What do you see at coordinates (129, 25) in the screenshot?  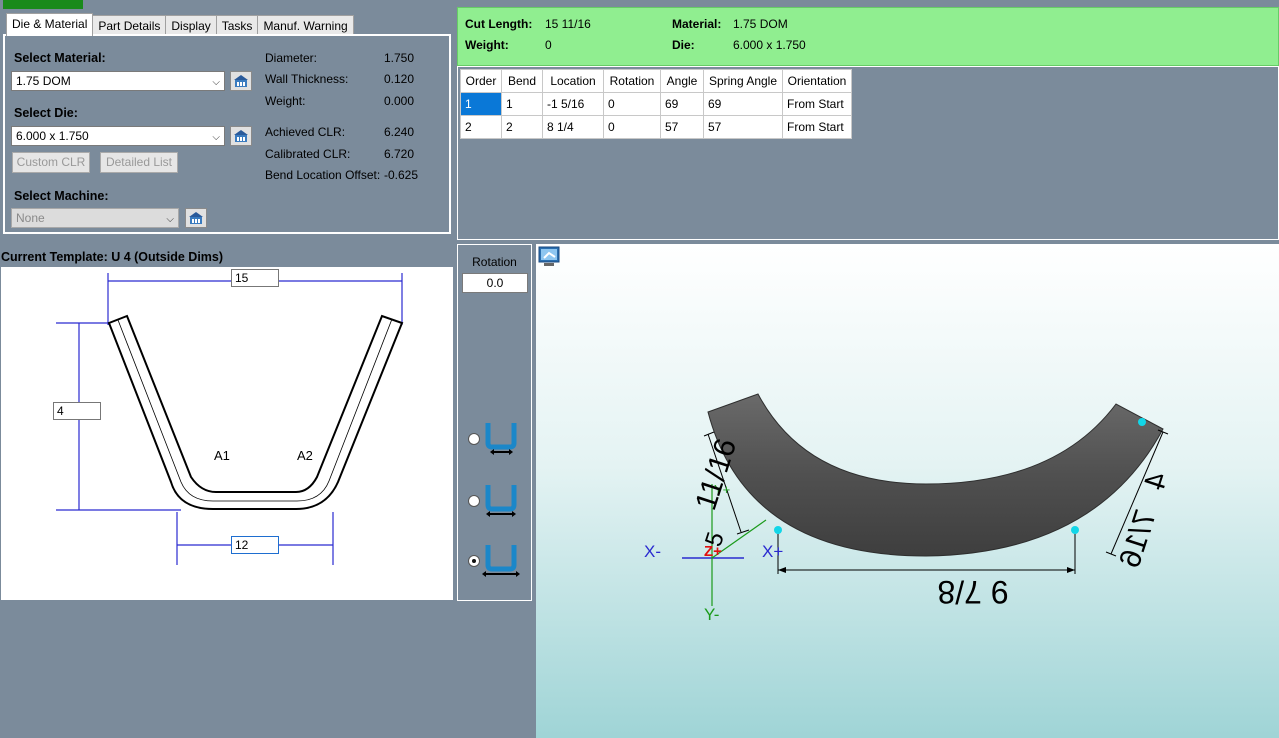 I see `tab-part-details: Part Details` at bounding box center [129, 25].